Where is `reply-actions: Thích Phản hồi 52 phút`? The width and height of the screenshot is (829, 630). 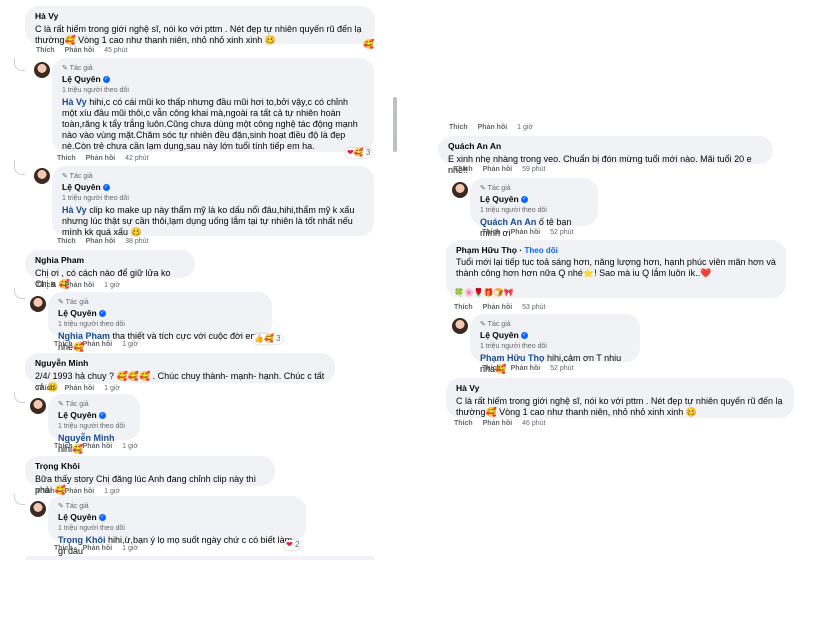
reply-actions: Thích Phản hồi 52 phút is located at coordinates (532, 368).